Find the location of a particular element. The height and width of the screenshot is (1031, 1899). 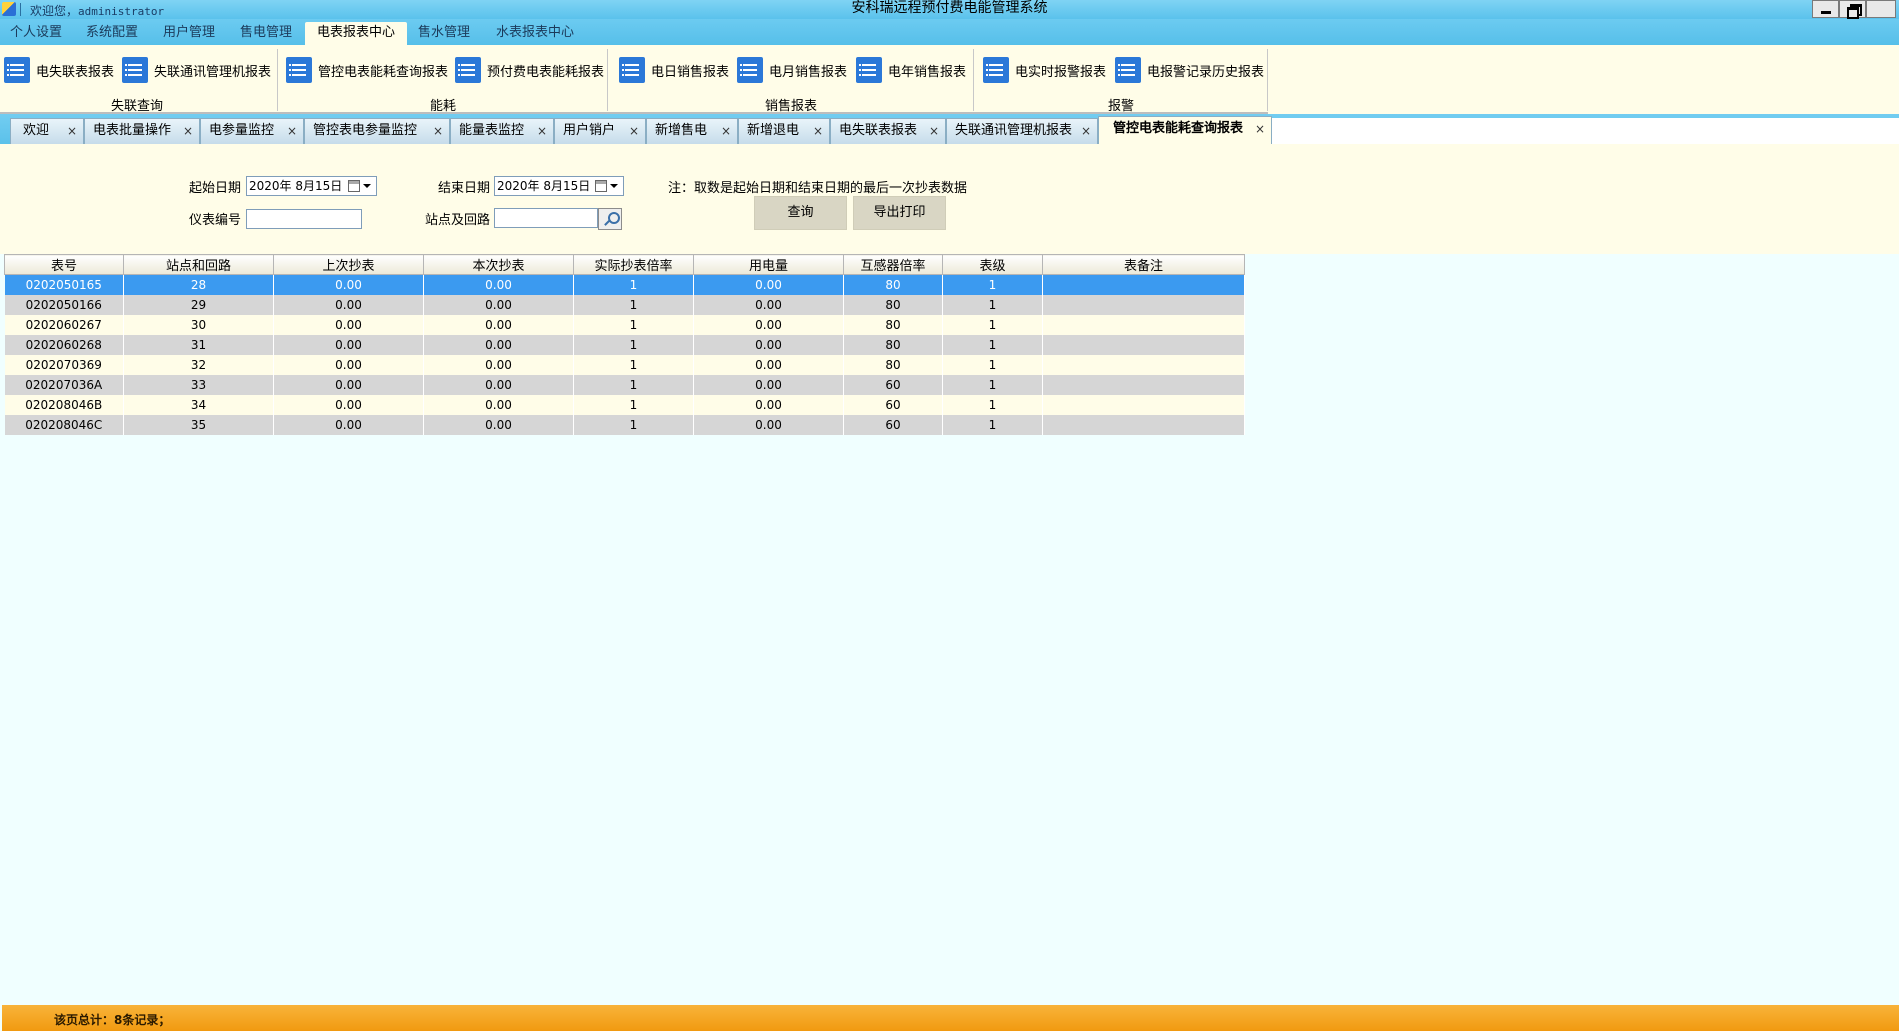

report-button-offline-meters: 电失联表报表 is located at coordinates (59, 70).